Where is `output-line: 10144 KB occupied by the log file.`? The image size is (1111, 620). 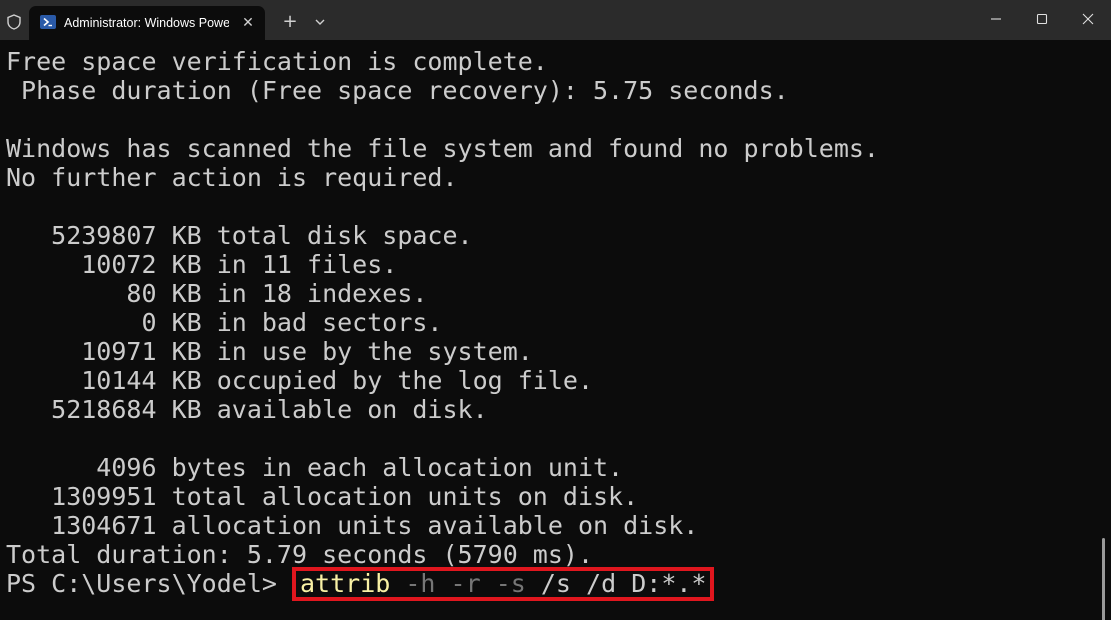
output-line: 10144 KB occupied by the log file. is located at coordinates (299, 380).